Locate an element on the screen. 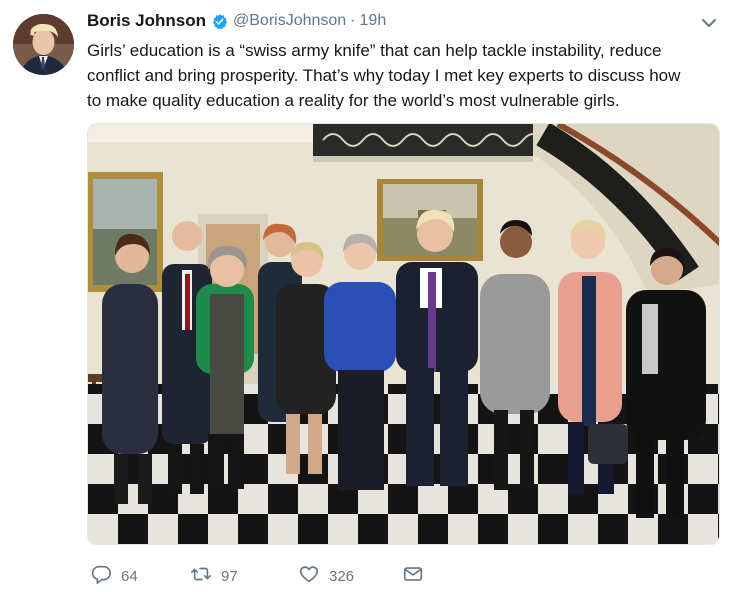 The height and width of the screenshot is (592, 732). chevron-down-icon is located at coordinates (709, 23).